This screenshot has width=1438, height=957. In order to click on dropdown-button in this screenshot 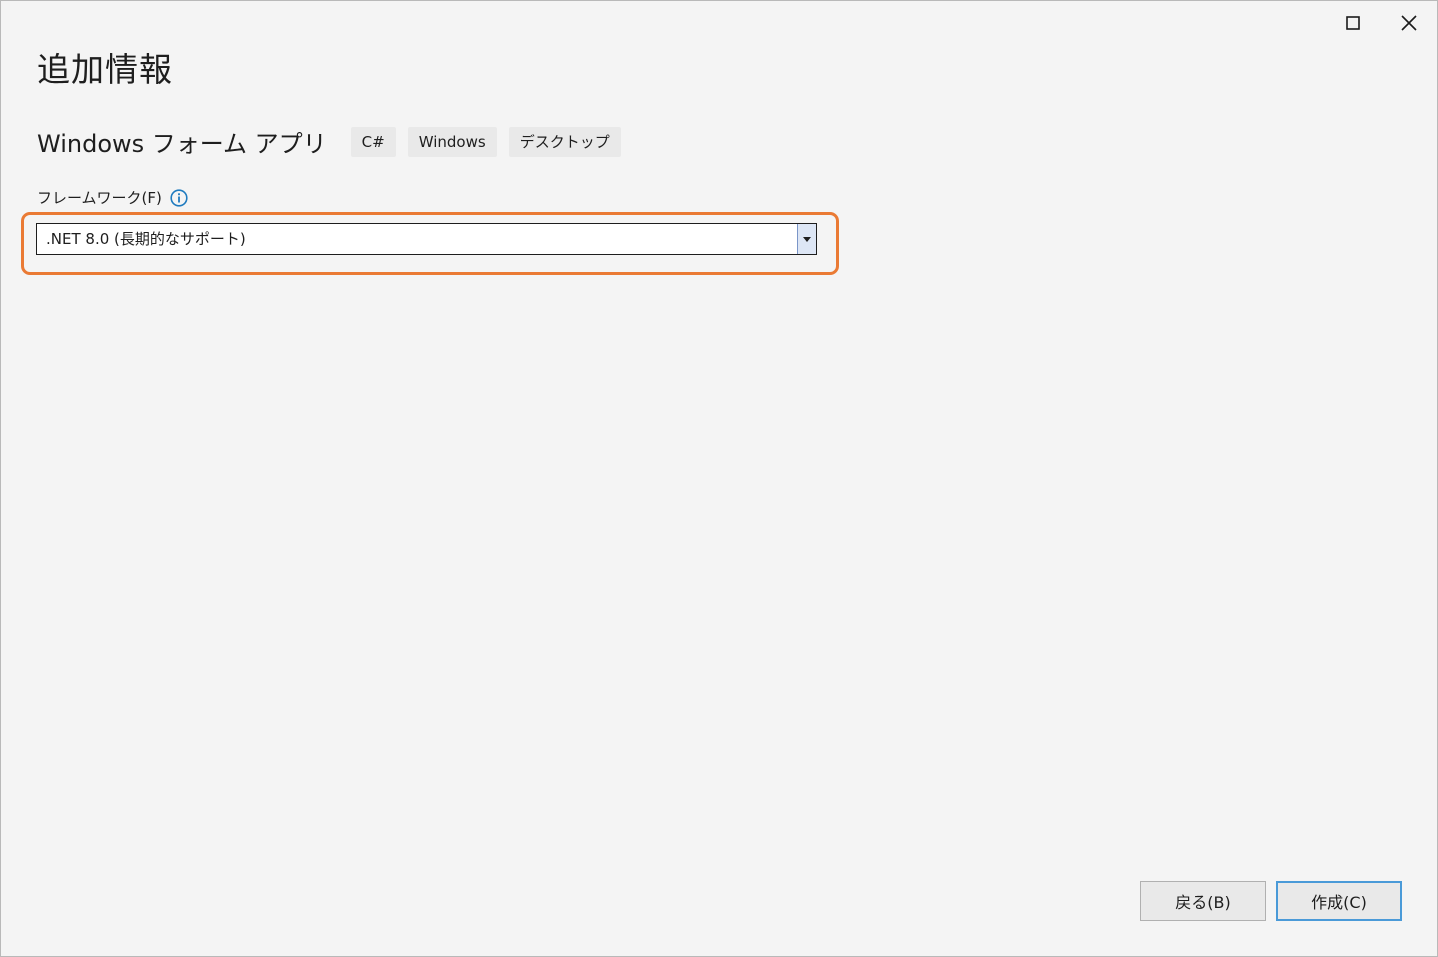, I will do `click(806, 239)`.